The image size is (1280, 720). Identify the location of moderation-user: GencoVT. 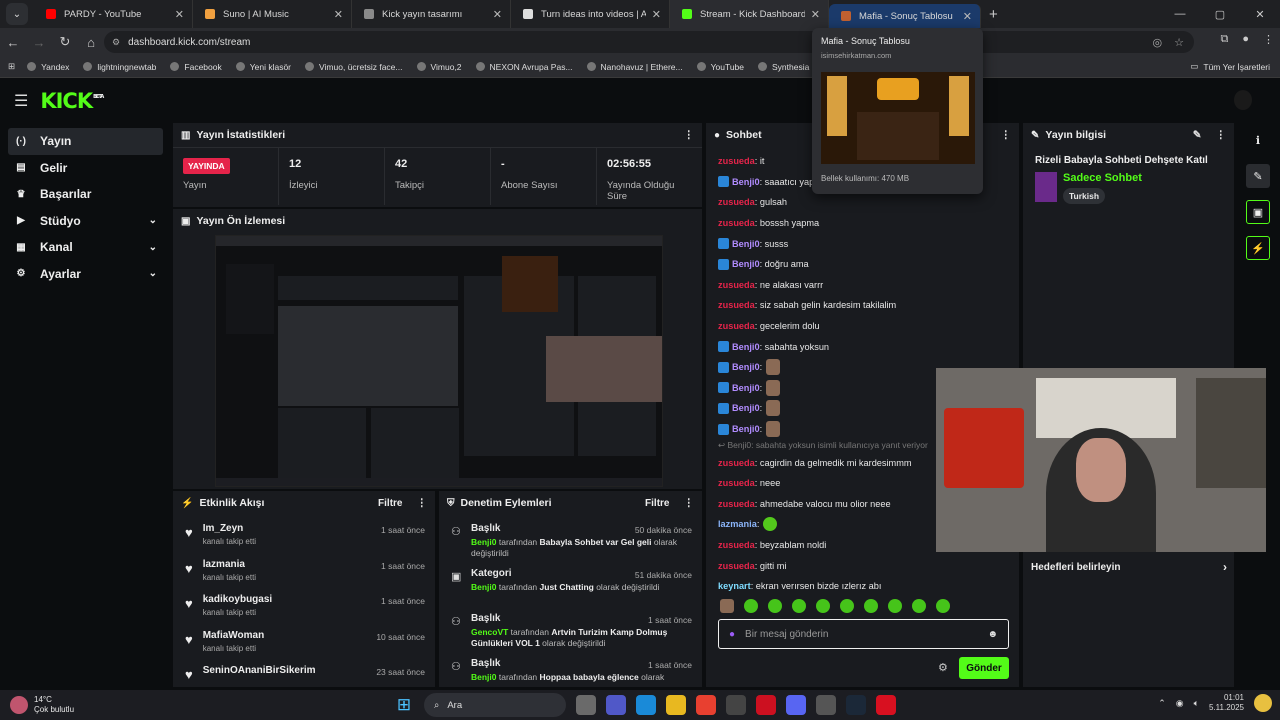
(489, 632).